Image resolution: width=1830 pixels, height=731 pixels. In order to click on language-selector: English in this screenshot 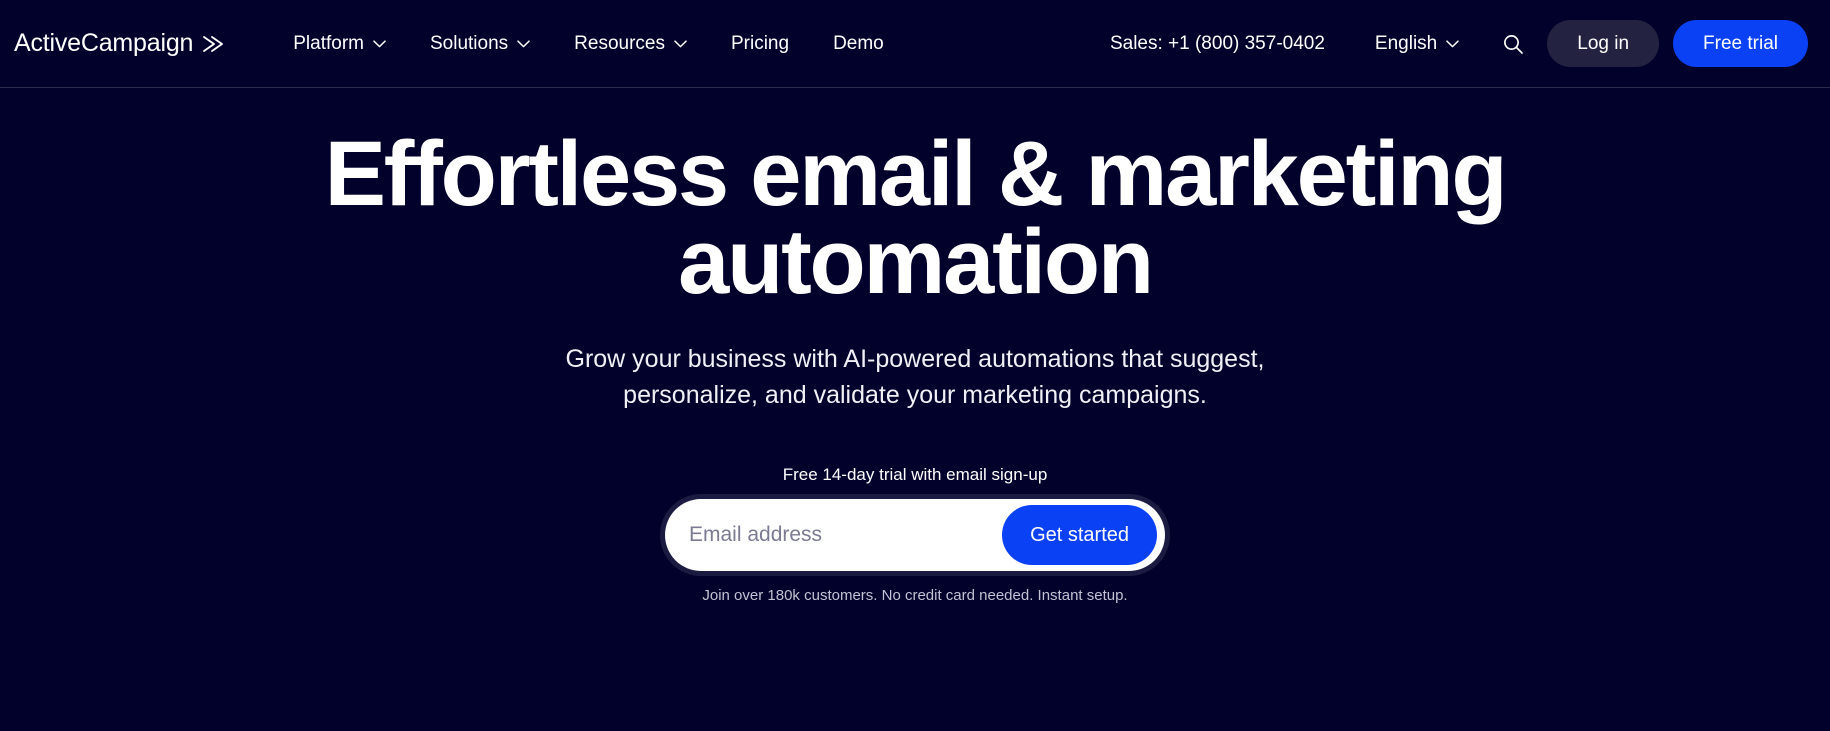, I will do `click(1417, 44)`.